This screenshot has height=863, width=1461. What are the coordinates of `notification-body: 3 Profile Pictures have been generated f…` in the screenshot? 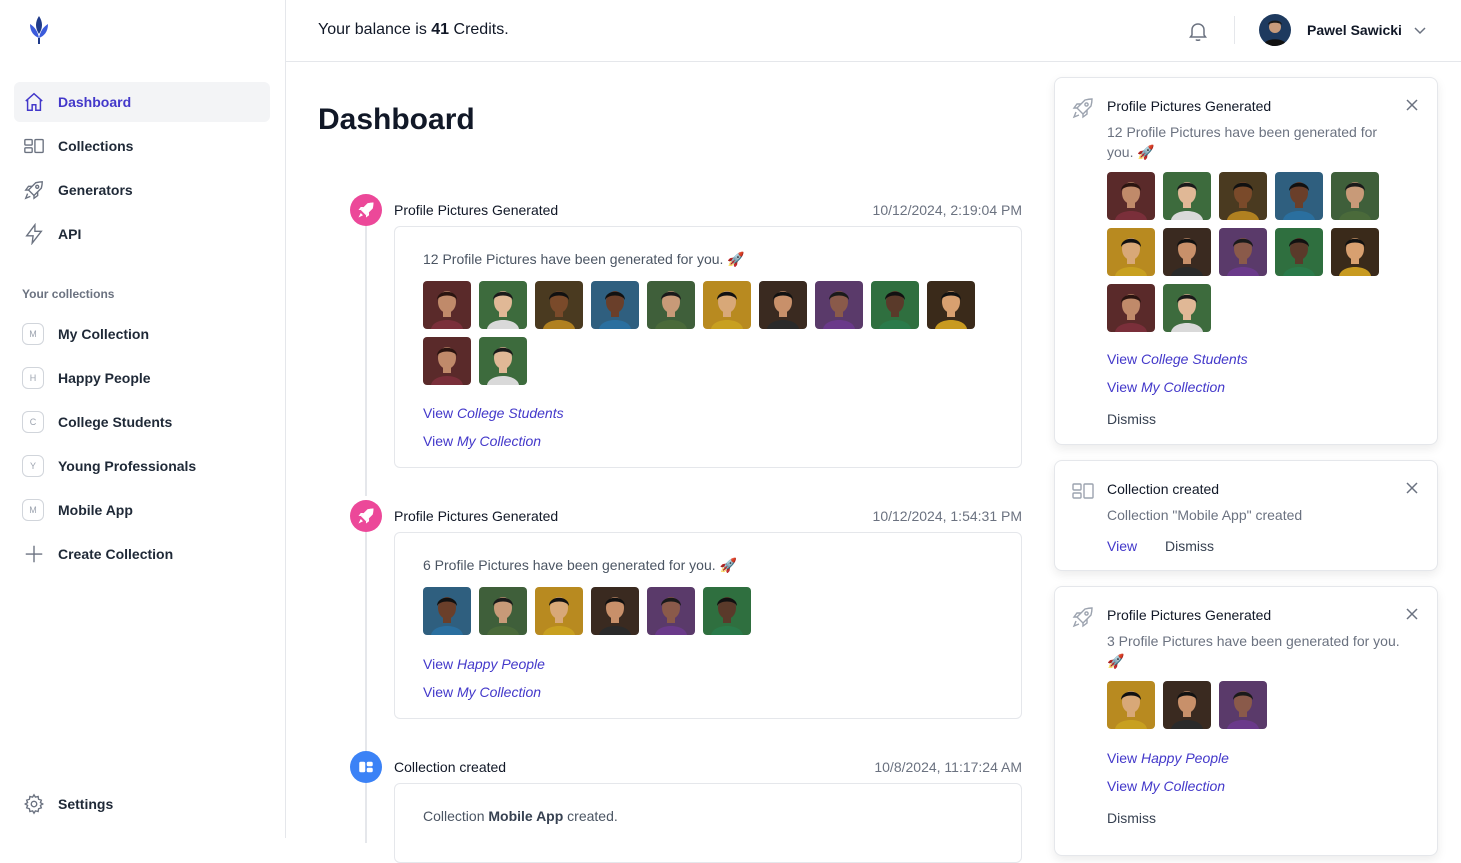 It's located at (1253, 651).